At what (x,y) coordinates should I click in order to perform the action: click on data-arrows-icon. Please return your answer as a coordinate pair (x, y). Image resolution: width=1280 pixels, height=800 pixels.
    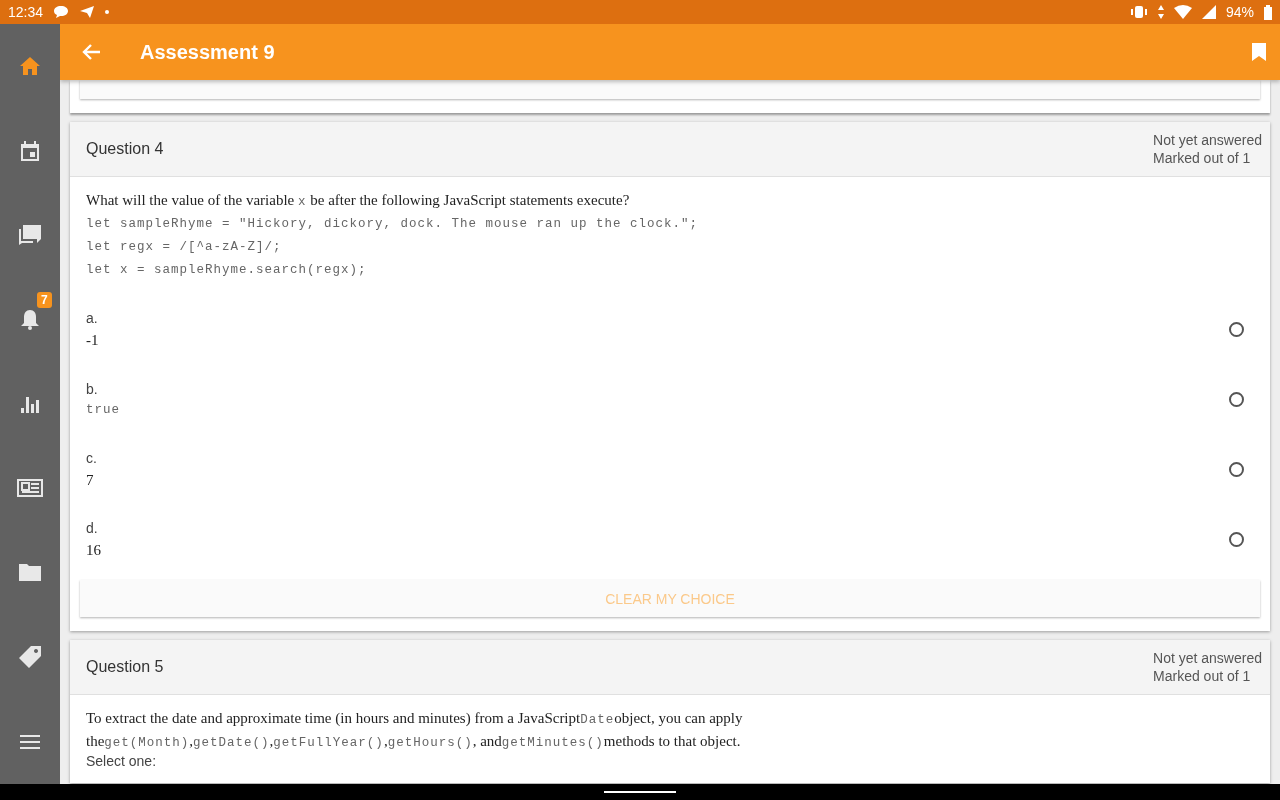
    Looking at the image, I should click on (1160, 12).